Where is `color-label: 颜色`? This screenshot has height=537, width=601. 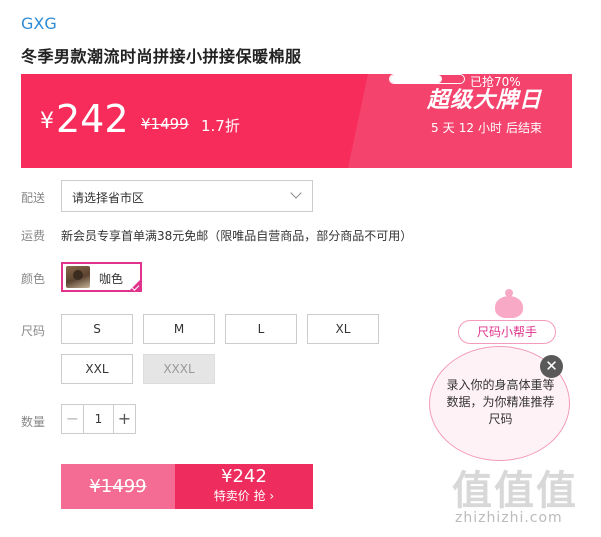 color-label: 颜色 is located at coordinates (33, 279).